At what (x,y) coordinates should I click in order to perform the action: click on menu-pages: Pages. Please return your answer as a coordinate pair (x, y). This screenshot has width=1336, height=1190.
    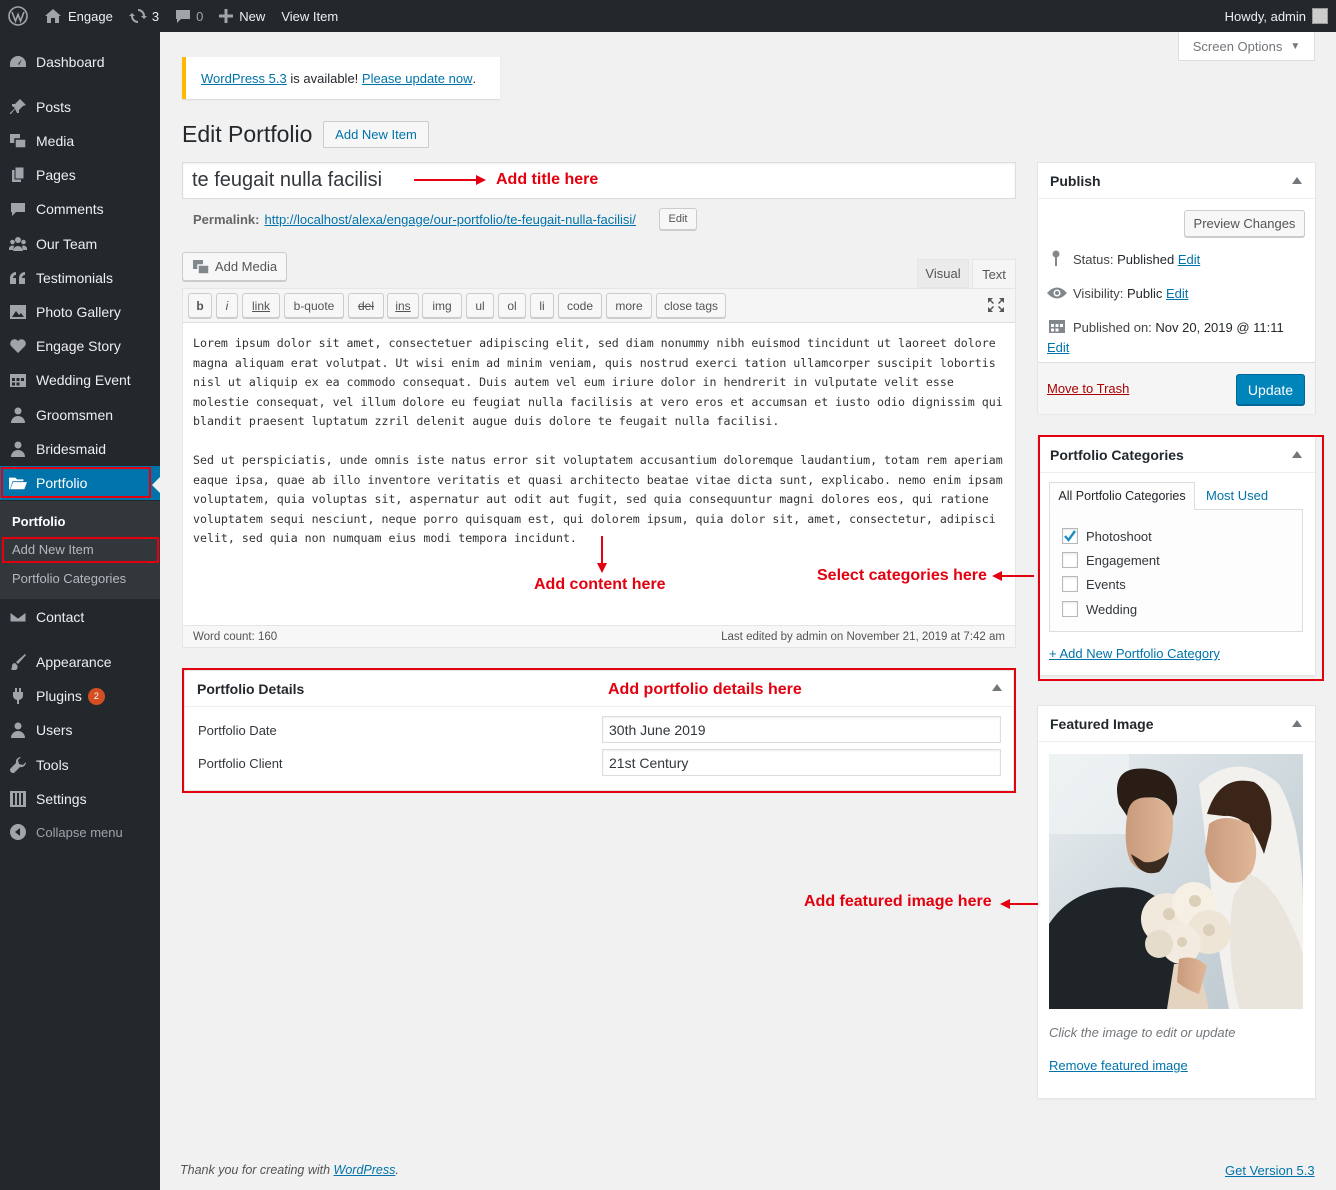
    Looking at the image, I should click on (80, 175).